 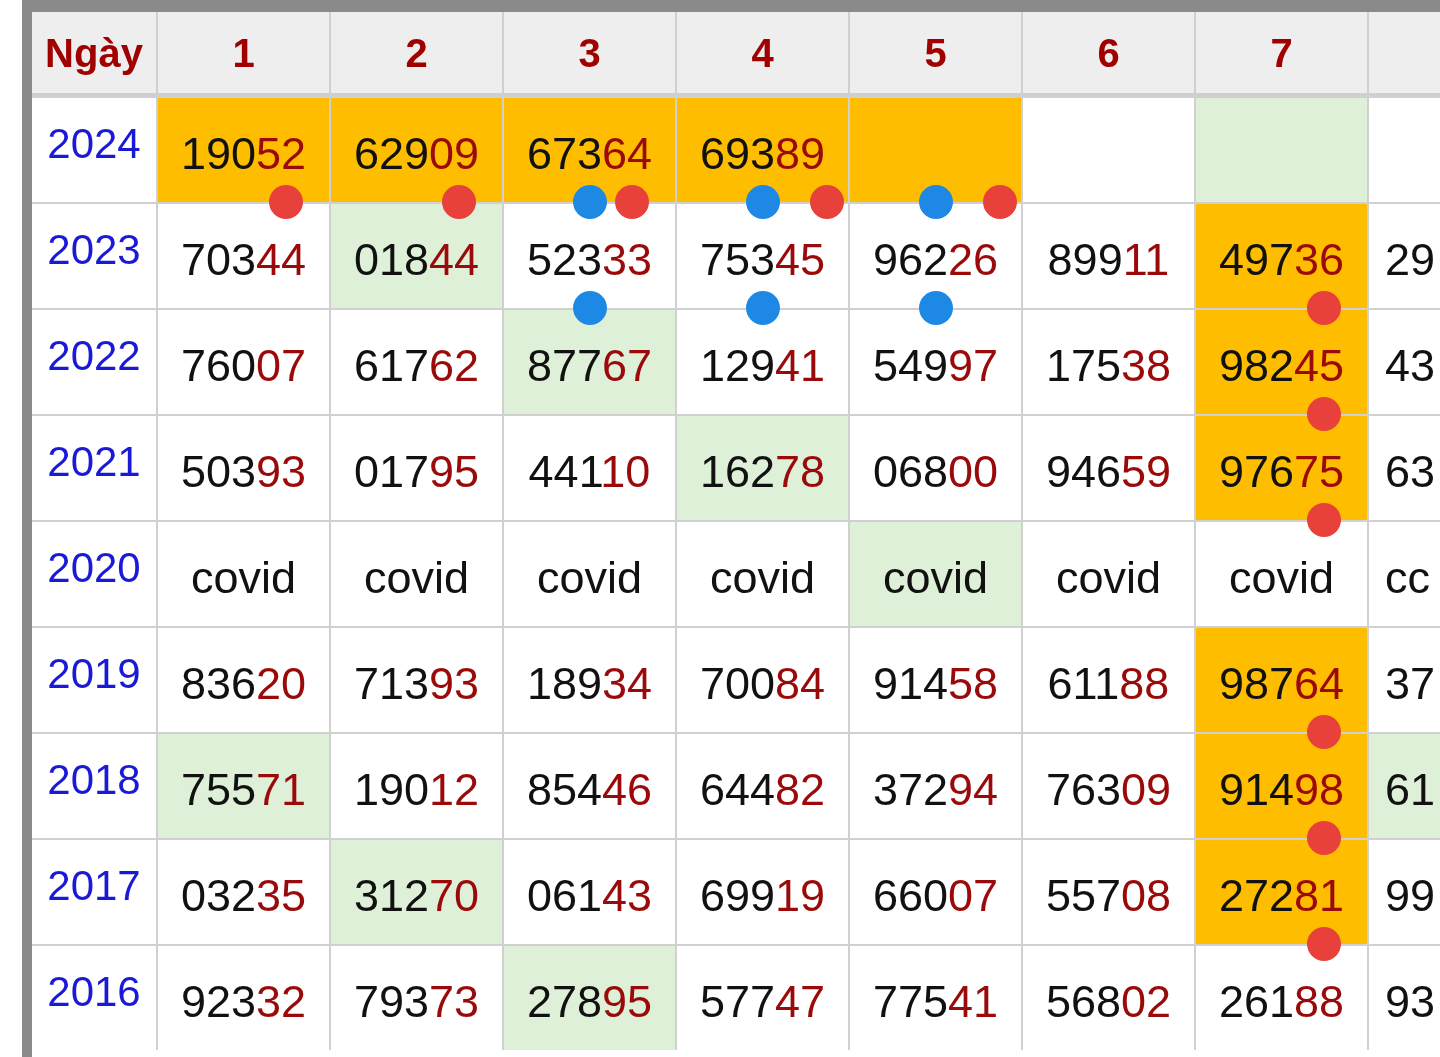 What do you see at coordinates (589, 892) in the screenshot?
I see `number-cell: 06143` at bounding box center [589, 892].